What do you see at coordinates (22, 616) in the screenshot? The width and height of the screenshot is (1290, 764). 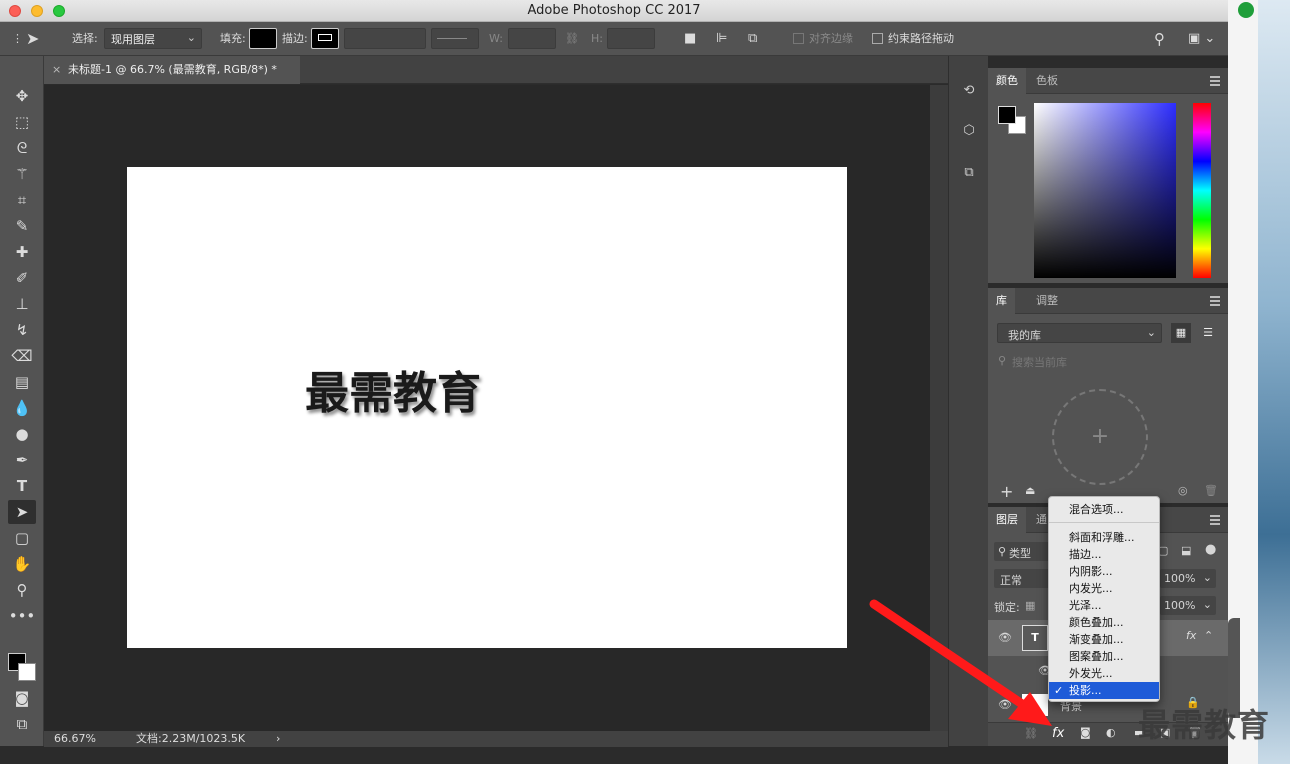 I see `more-tools-icon: •••` at bounding box center [22, 616].